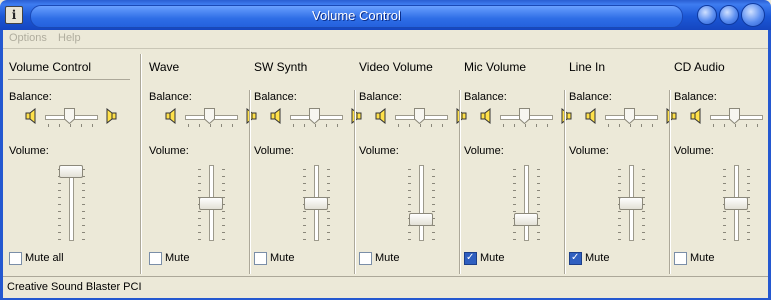  Describe the element at coordinates (753, 15) in the screenshot. I see `close-button` at that location.